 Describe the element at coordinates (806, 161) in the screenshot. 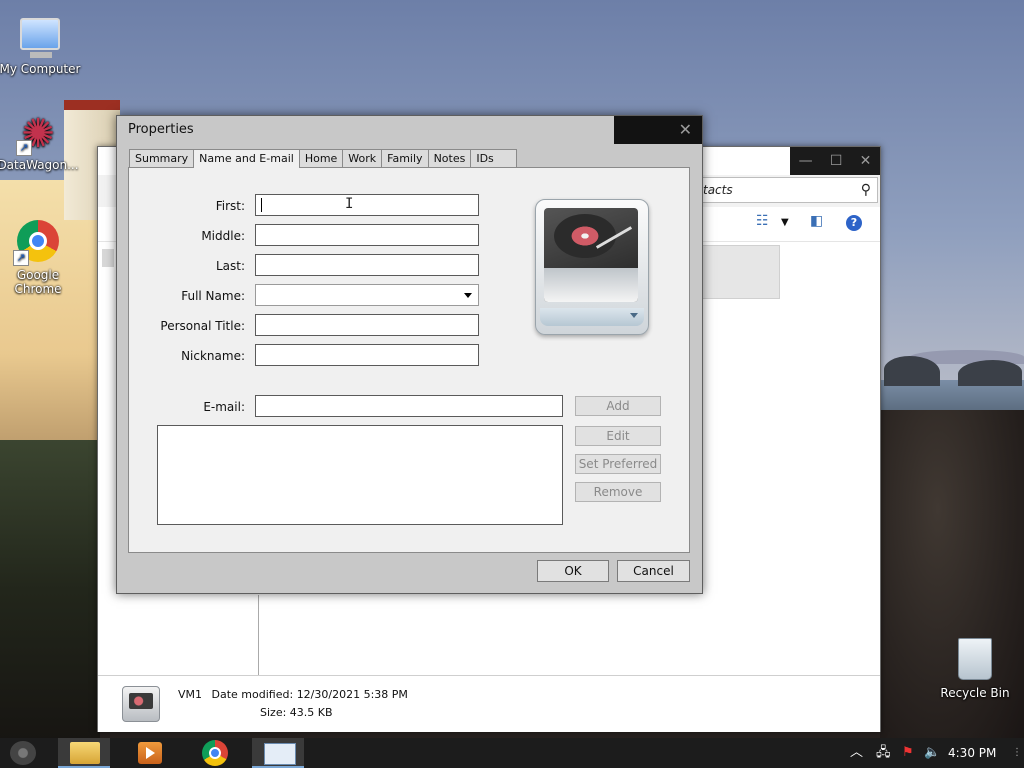

I see `minimize-icon: —` at that location.